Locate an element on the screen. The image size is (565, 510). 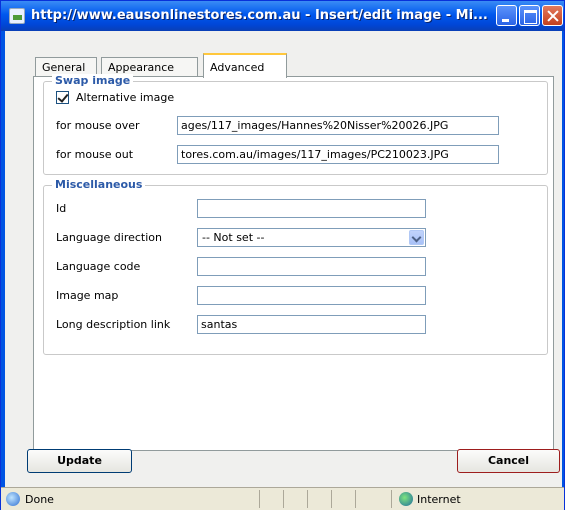
swap-image-legend: Swap image is located at coordinates (93, 80).